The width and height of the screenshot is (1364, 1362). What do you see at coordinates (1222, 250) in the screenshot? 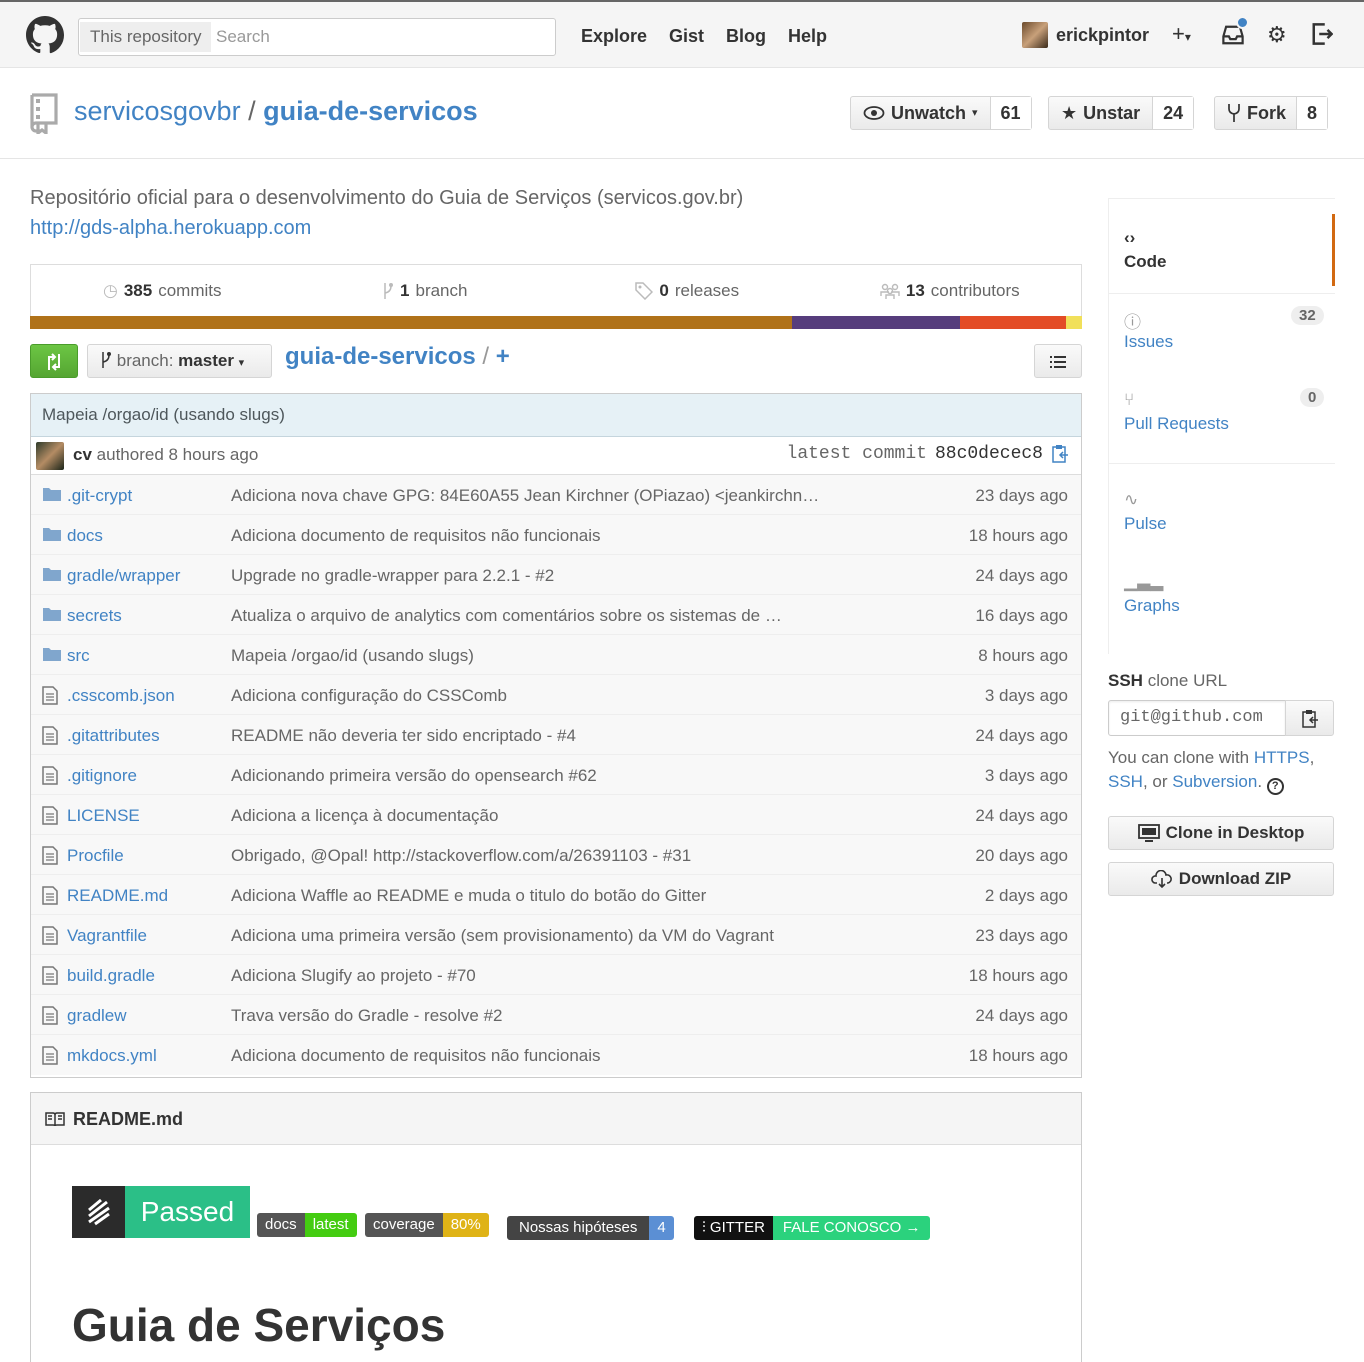
I see `sidebar-item-code: ‹› Code` at bounding box center [1222, 250].